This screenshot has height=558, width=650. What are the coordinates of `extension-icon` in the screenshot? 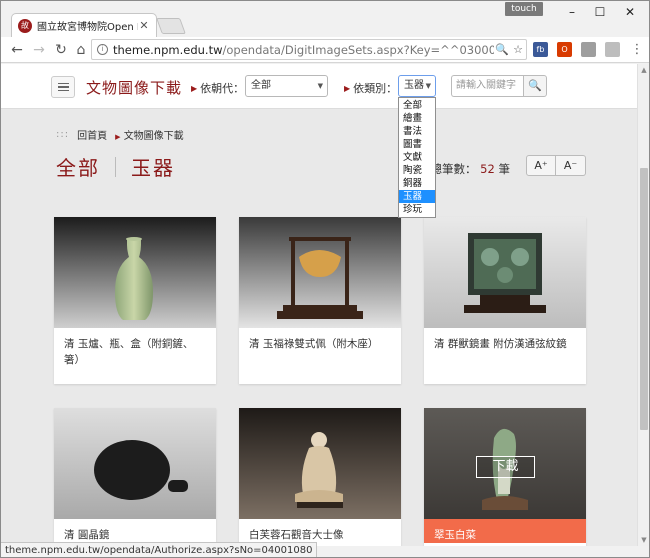 It's located at (588, 49).